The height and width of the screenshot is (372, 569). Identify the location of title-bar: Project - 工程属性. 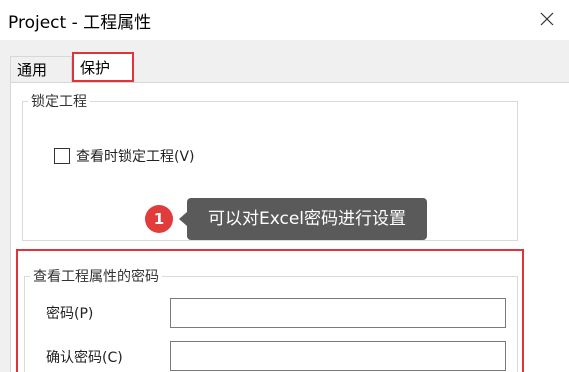
(284, 20).